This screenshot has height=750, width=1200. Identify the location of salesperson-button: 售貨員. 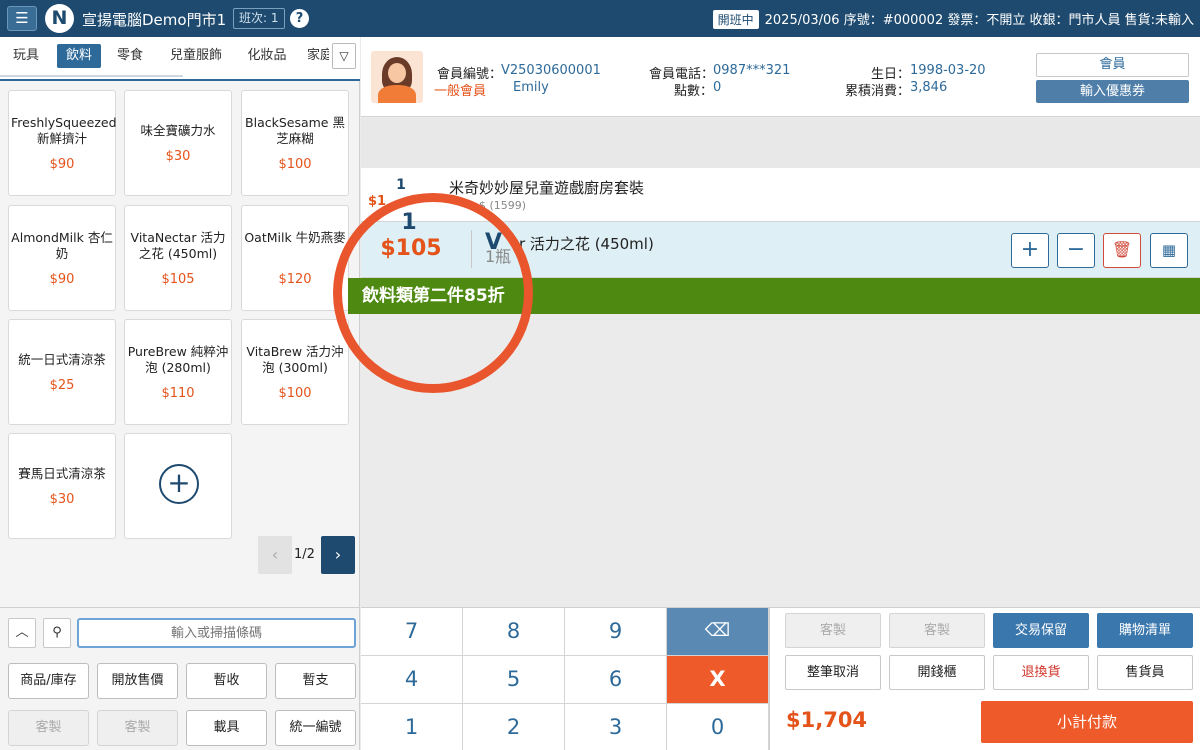
(1145, 672).